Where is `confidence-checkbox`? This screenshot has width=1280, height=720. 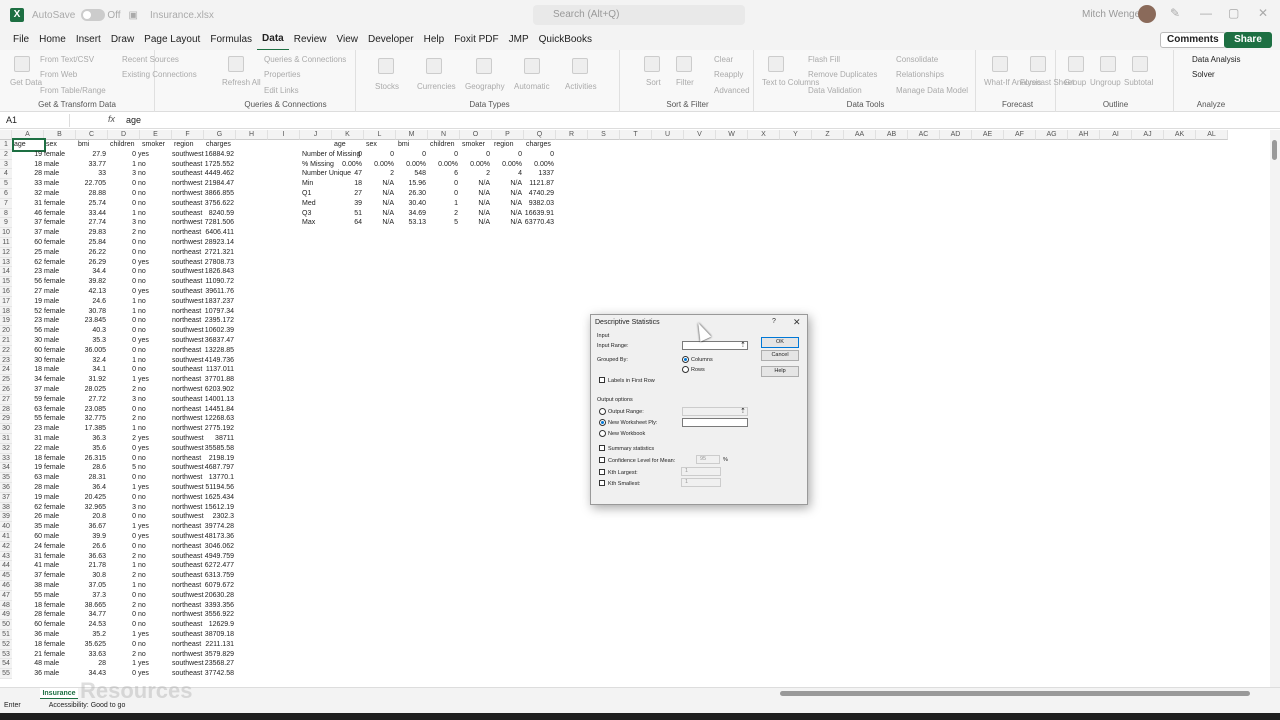 confidence-checkbox is located at coordinates (602, 460).